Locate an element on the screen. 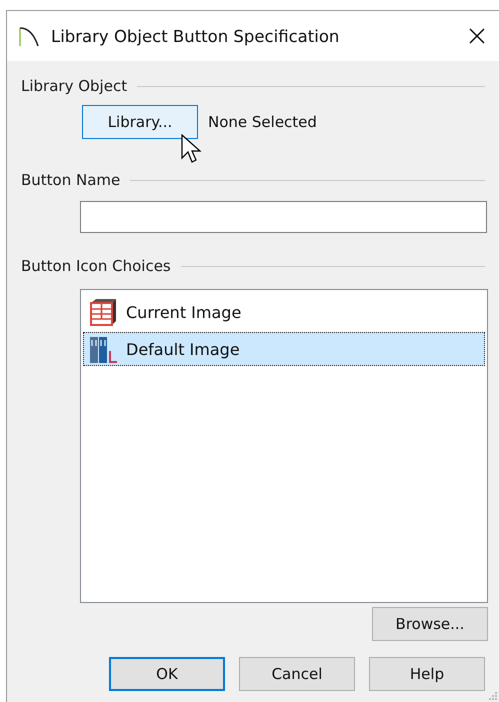 This screenshot has width=499, height=702. group-label: Library Object is located at coordinates (74, 86).